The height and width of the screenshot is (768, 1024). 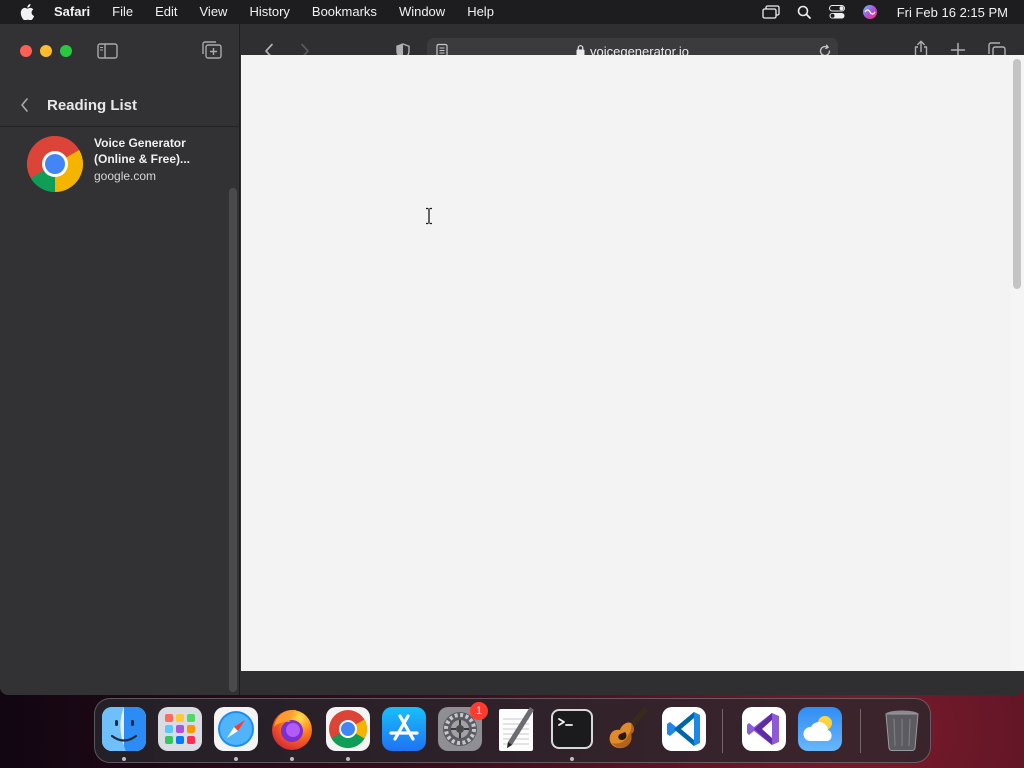 What do you see at coordinates (212, 51) in the screenshot?
I see `new-tab-group-icon` at bounding box center [212, 51].